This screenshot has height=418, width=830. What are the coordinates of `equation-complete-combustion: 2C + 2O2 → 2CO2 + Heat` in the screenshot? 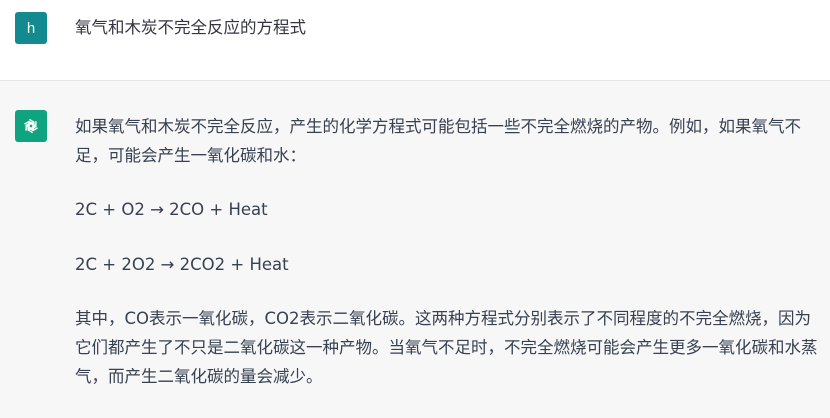 It's located at (182, 264).